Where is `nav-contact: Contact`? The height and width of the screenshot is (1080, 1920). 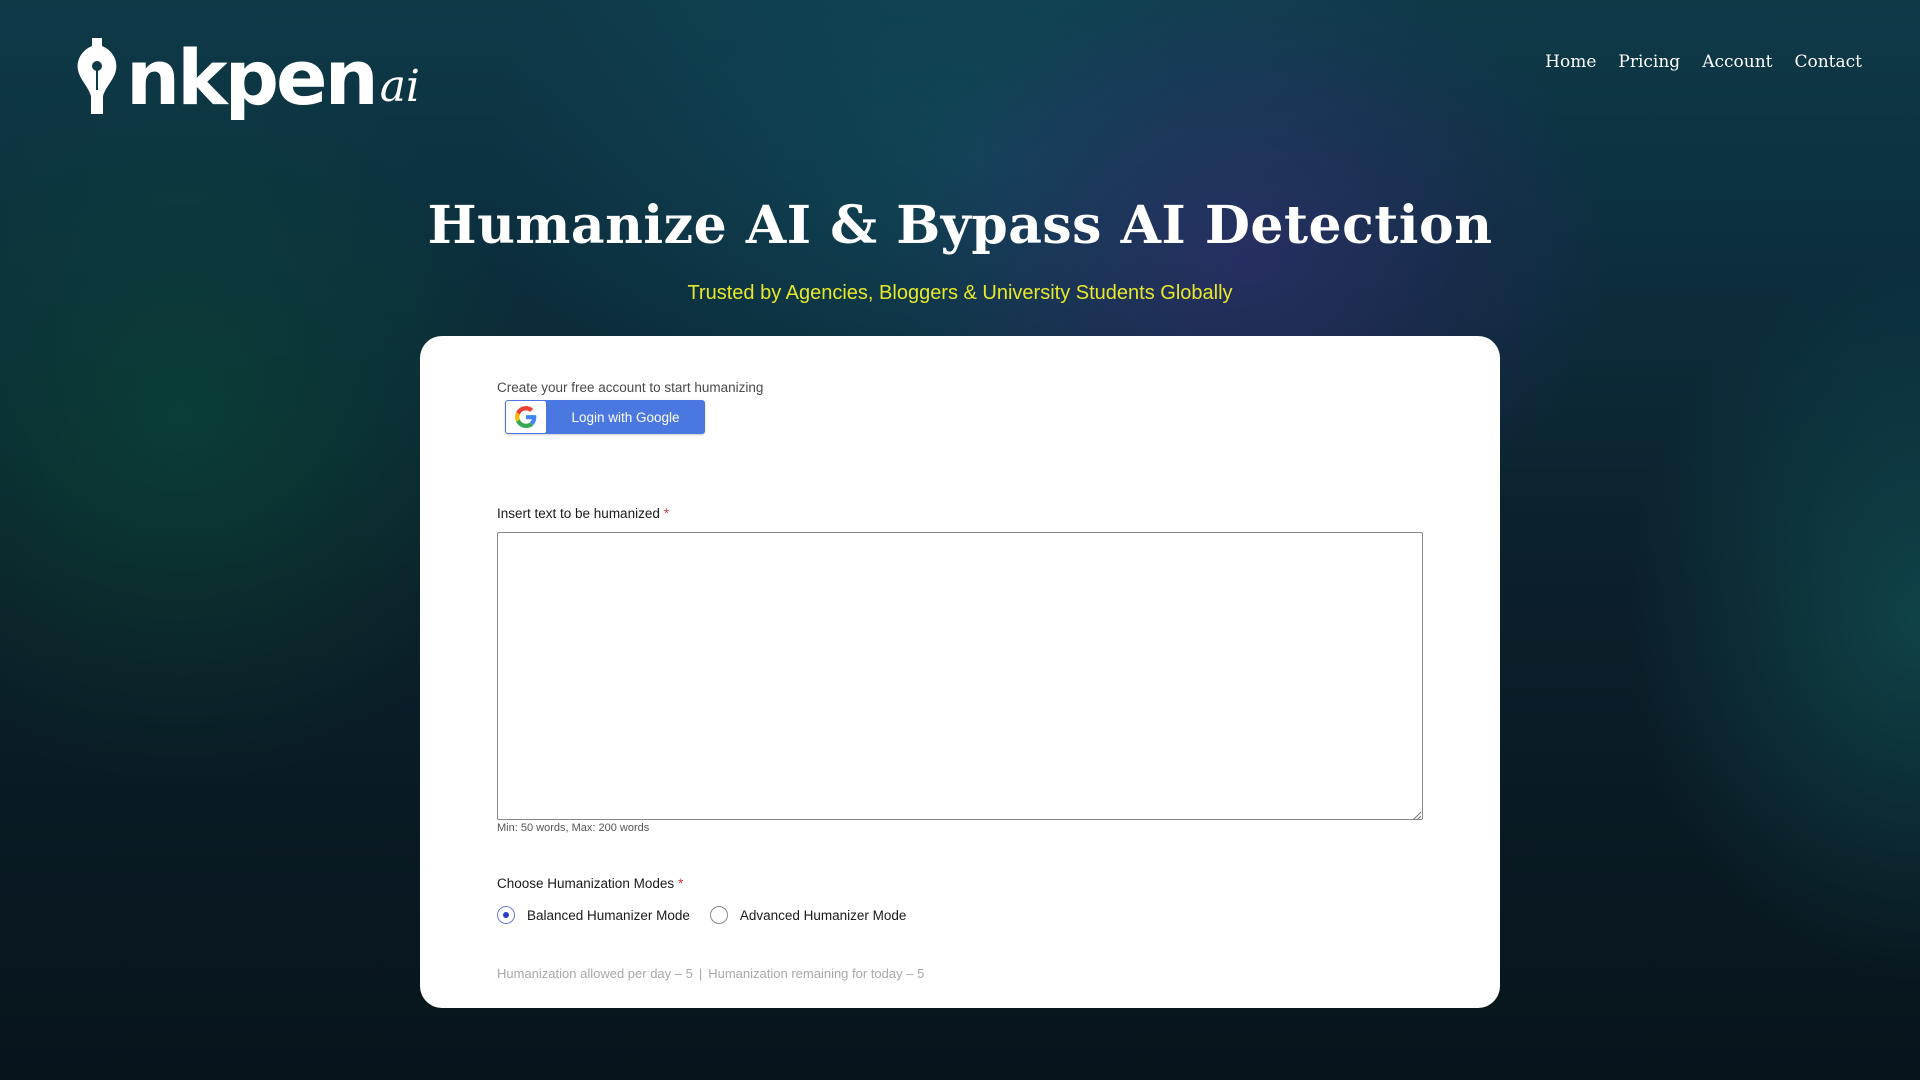
nav-contact: Contact is located at coordinates (1828, 62).